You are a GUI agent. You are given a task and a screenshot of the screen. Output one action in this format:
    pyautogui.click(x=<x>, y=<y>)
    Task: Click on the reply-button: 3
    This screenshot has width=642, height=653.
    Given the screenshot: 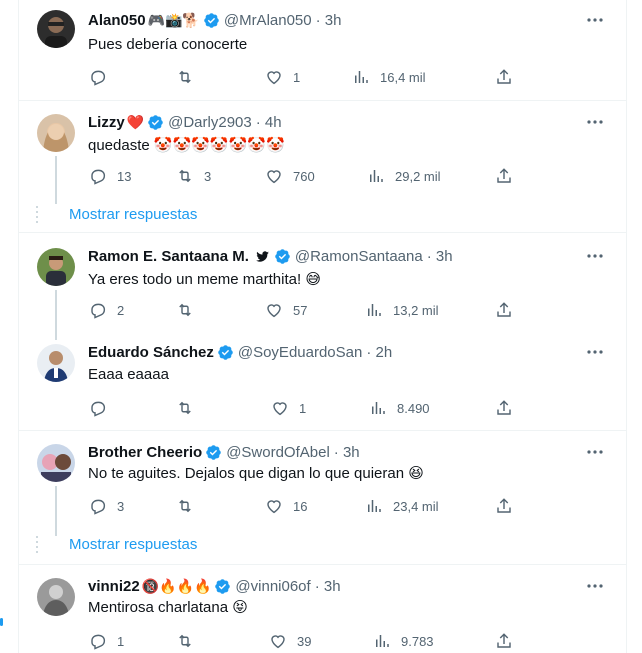 What is the action you would take?
    pyautogui.click(x=106, y=506)
    